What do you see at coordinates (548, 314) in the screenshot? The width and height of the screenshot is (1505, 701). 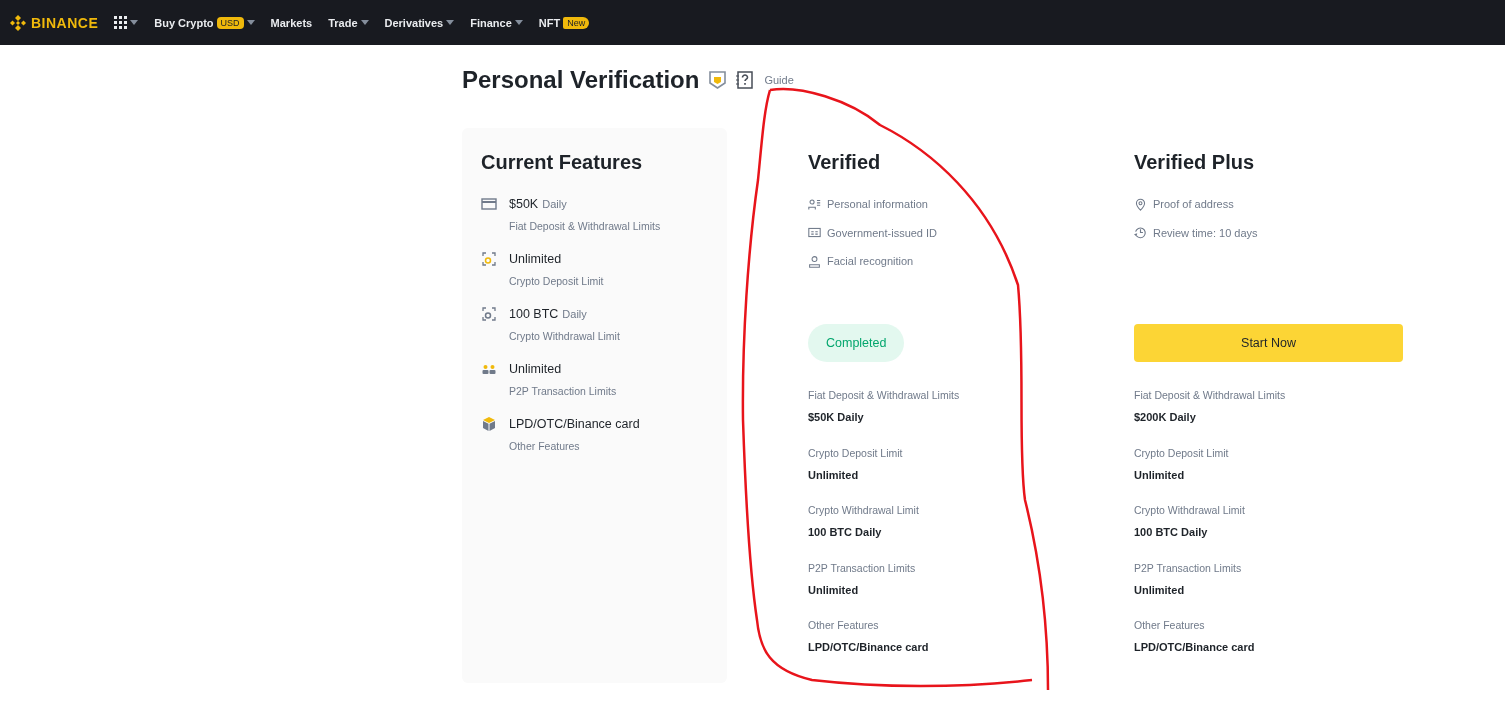 I see `feature-value: 100 BTC Daily` at bounding box center [548, 314].